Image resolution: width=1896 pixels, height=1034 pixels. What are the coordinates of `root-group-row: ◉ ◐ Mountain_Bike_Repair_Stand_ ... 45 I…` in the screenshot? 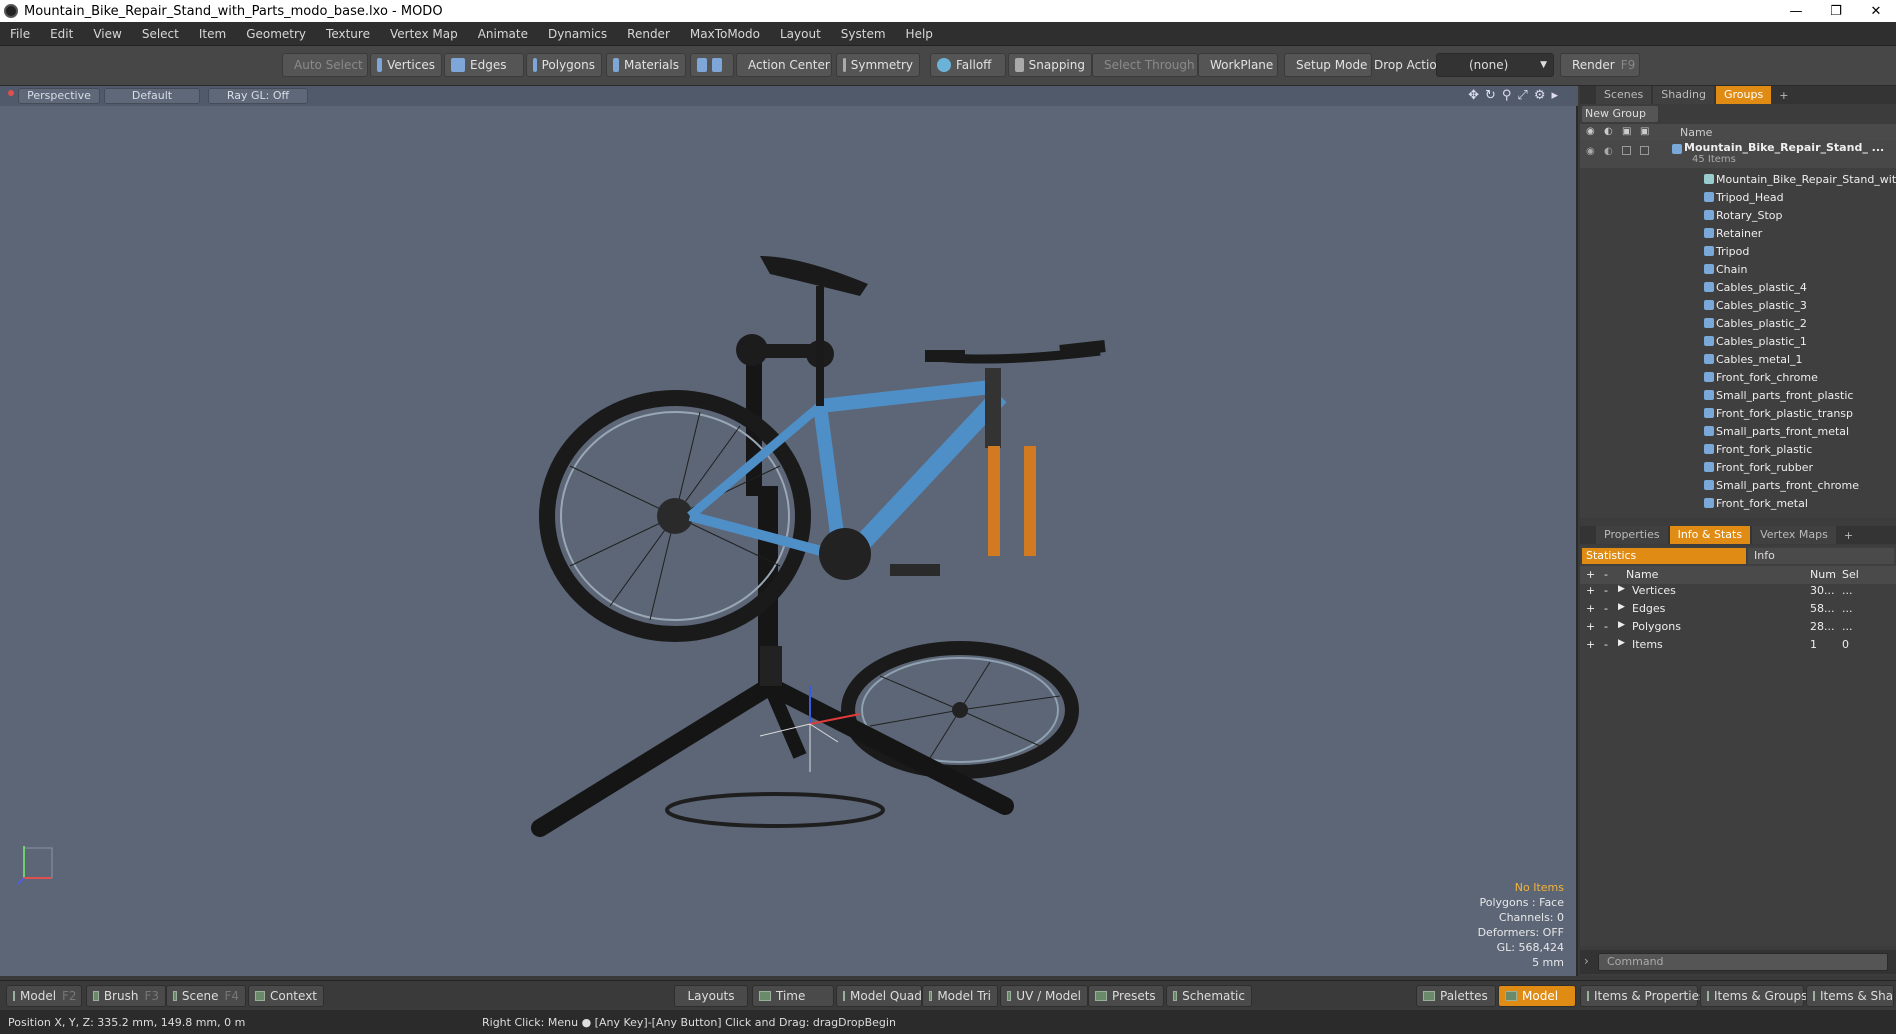 It's located at (1738, 154).